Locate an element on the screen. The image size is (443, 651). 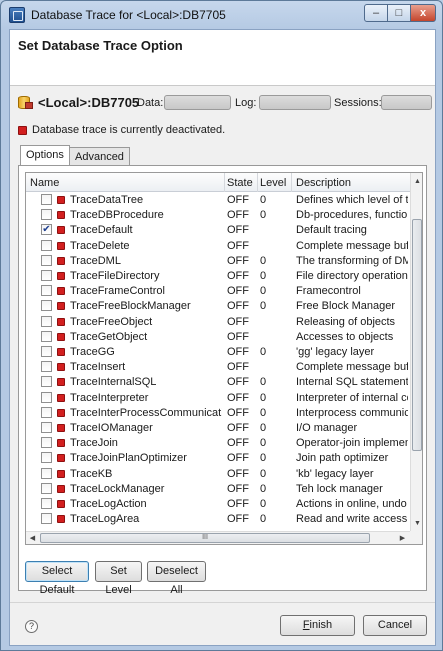
scroll-right-icon: ▶ is located at coordinates (402, 538).